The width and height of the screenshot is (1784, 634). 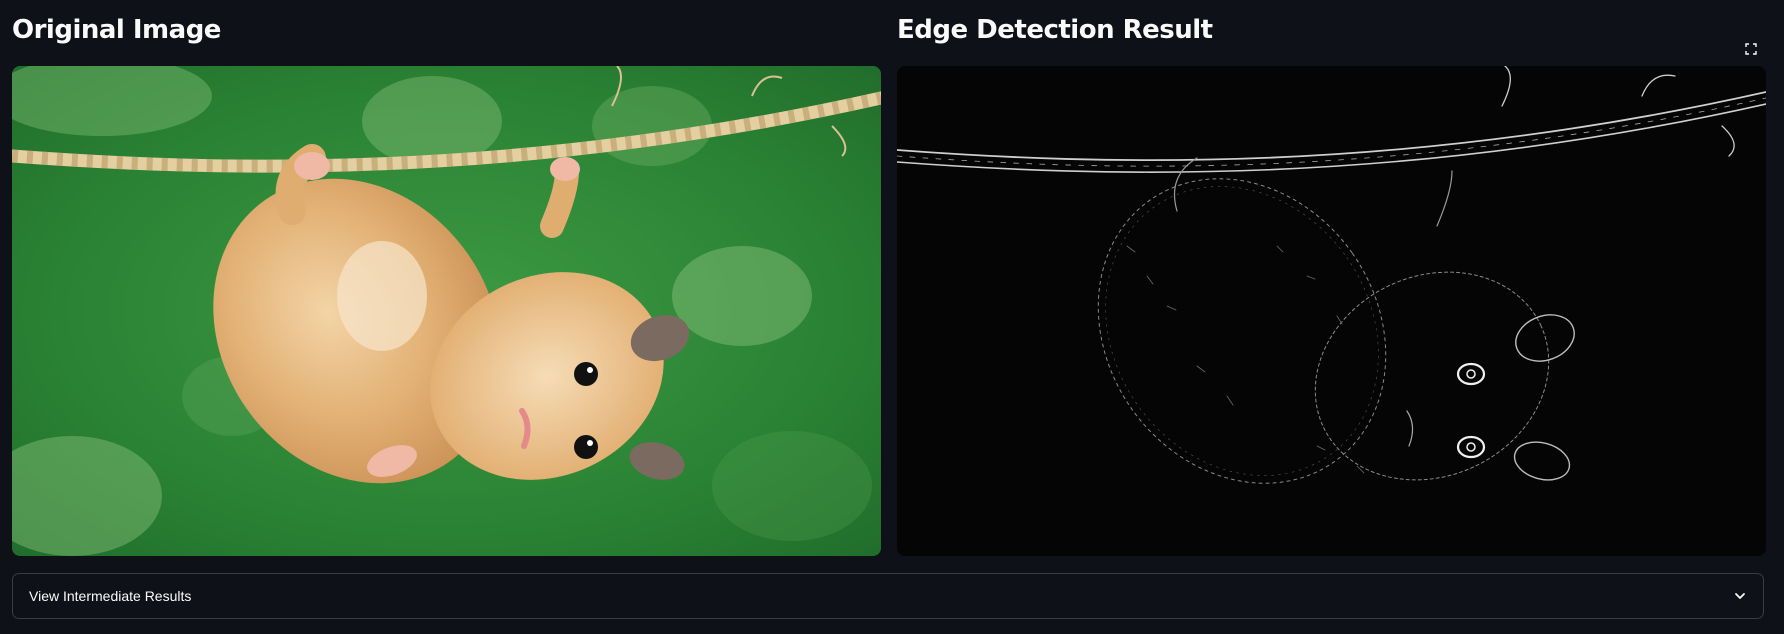 I want to click on fullscreen-icon, so click(x=1751, y=49).